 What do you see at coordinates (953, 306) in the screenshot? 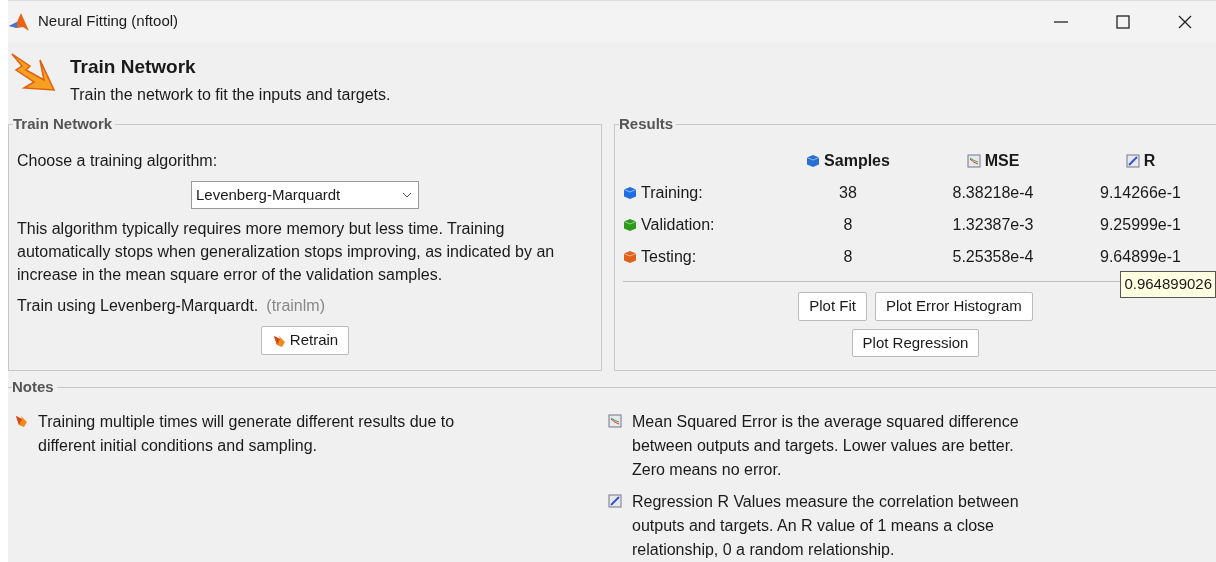
I see `plot-button: Plot Error Histogram` at bounding box center [953, 306].